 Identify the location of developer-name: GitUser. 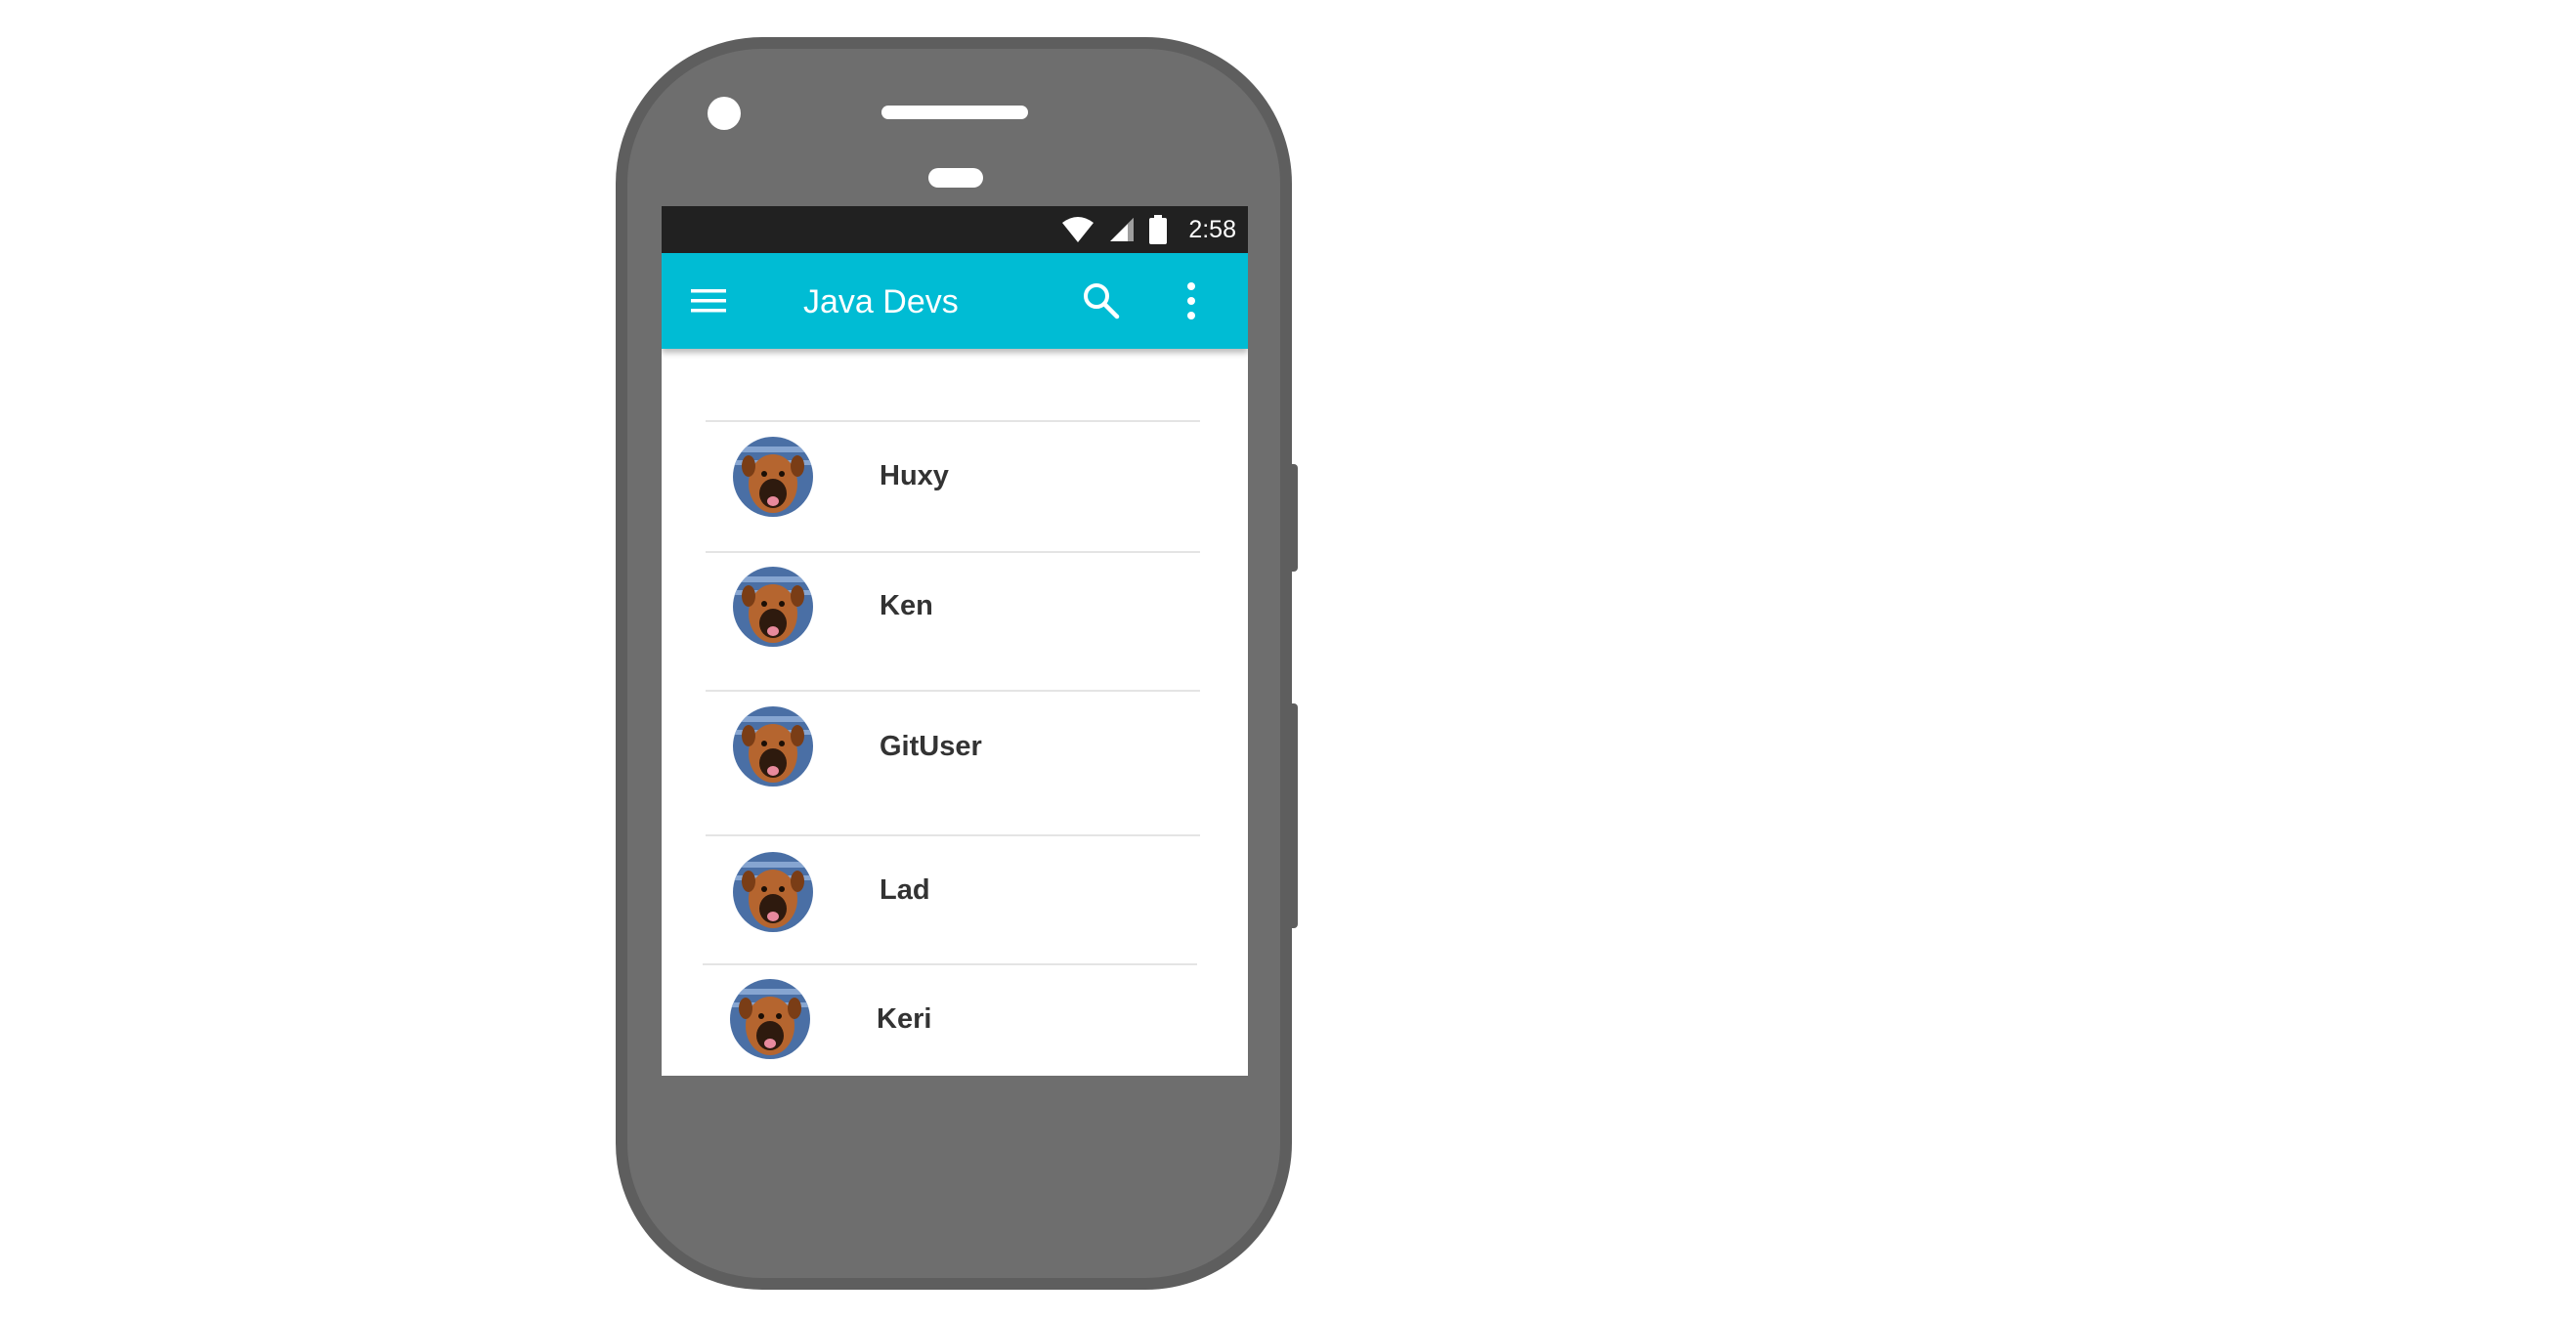
(931, 746).